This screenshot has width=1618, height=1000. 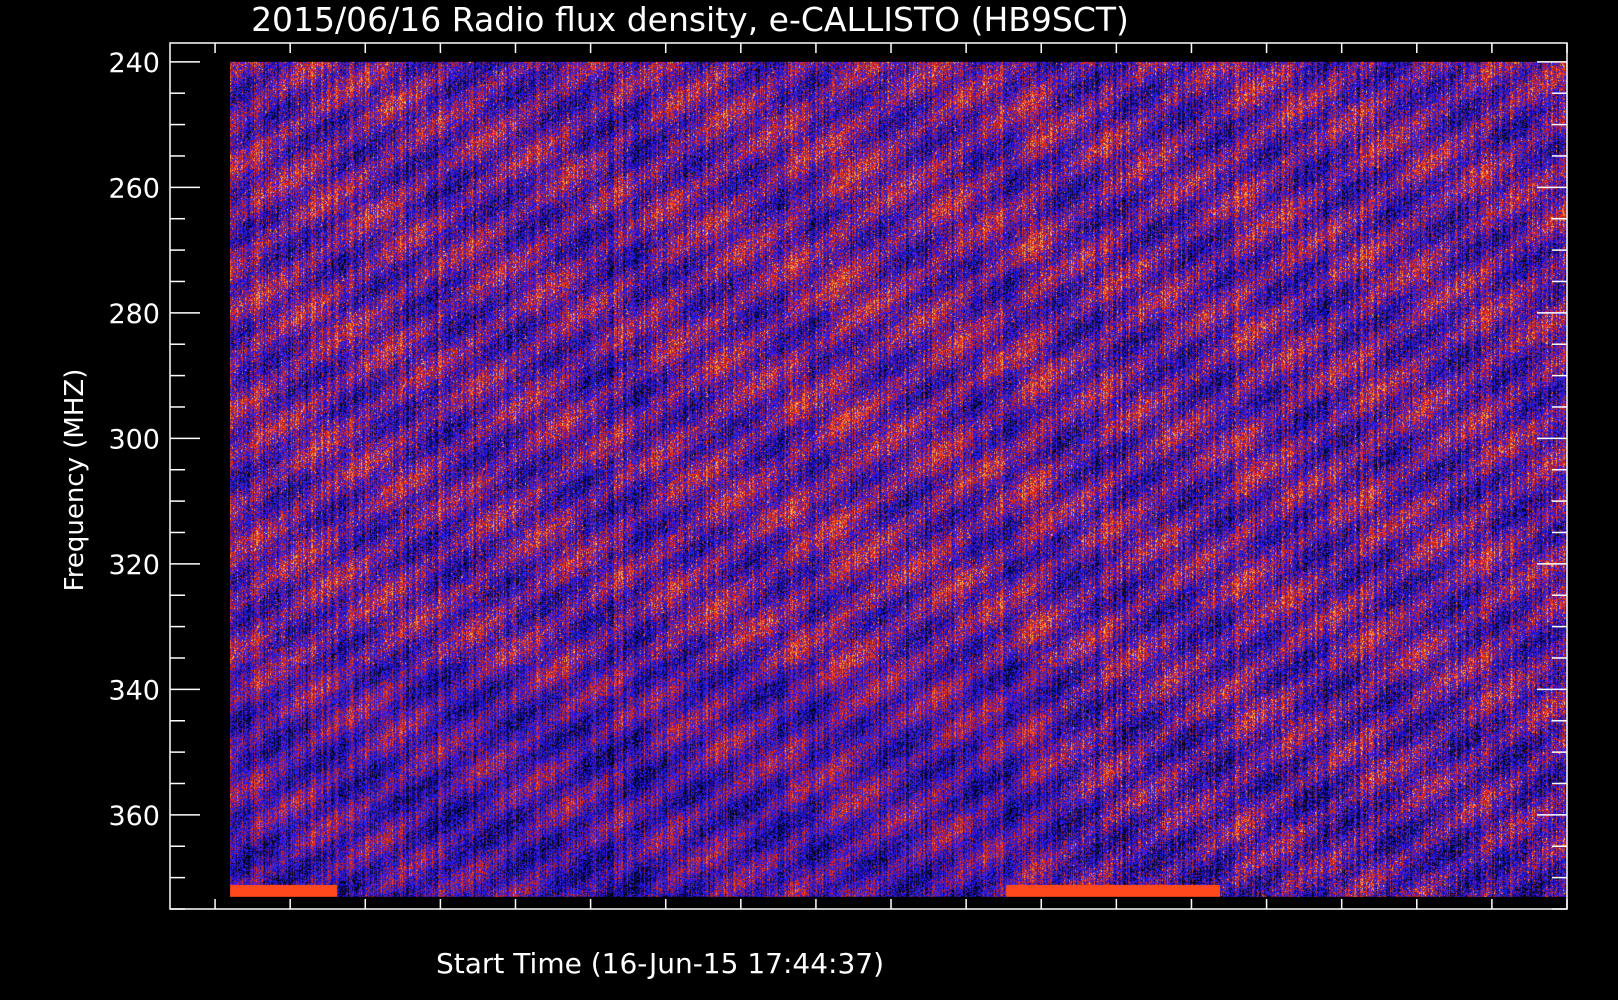 What do you see at coordinates (134, 63) in the screenshot?
I see `y-tick-label: 240` at bounding box center [134, 63].